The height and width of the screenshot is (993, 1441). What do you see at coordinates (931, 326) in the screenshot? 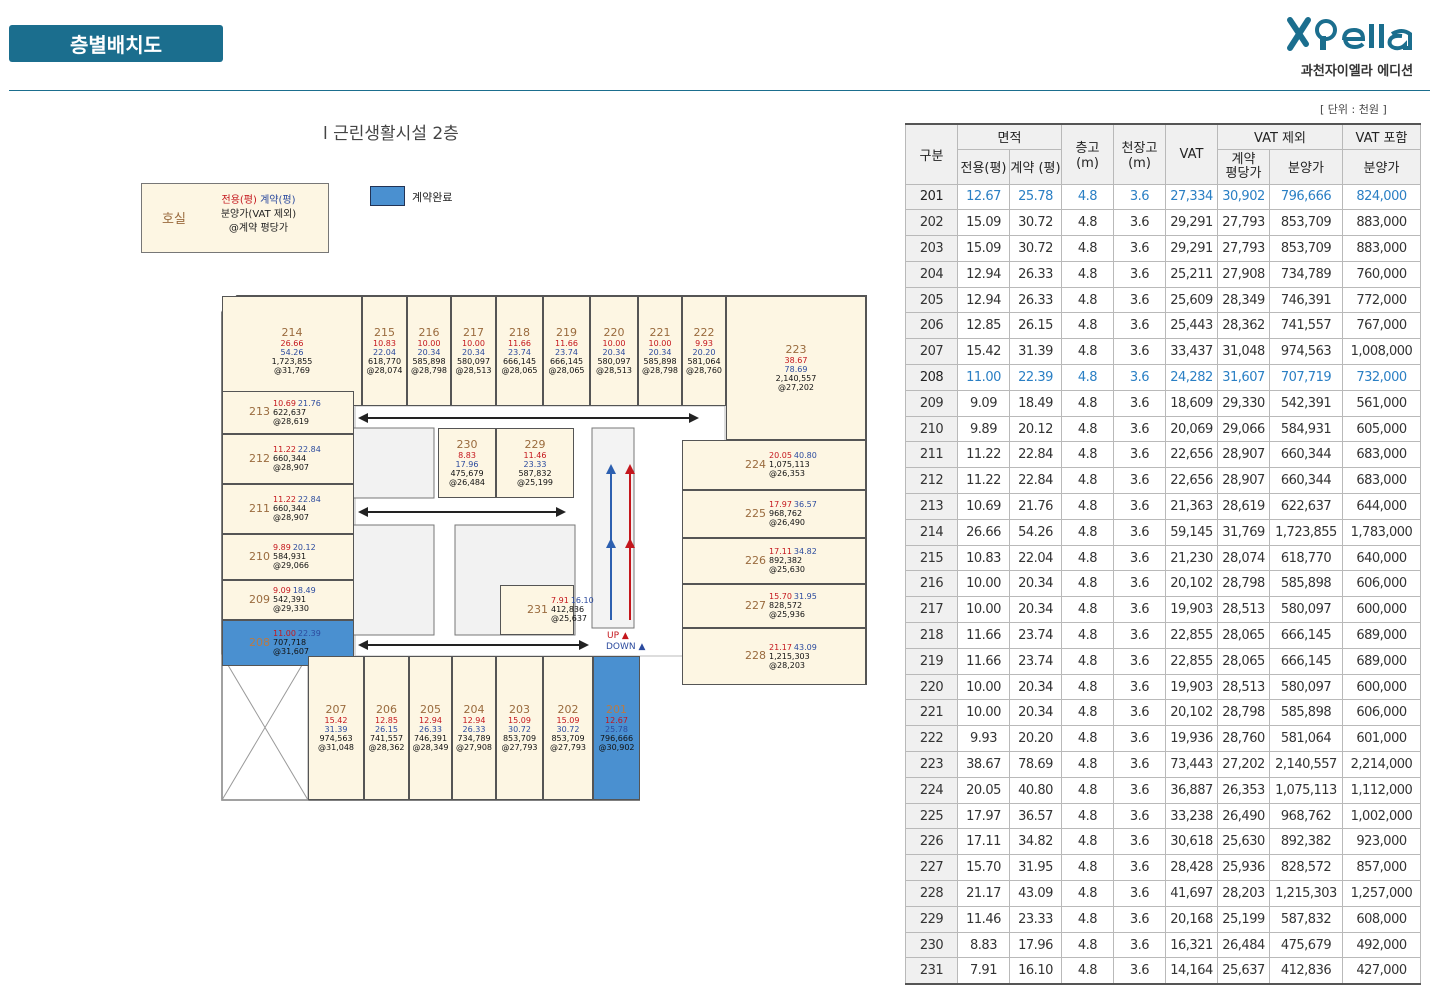
I see `table-cell-room: 206` at bounding box center [931, 326].